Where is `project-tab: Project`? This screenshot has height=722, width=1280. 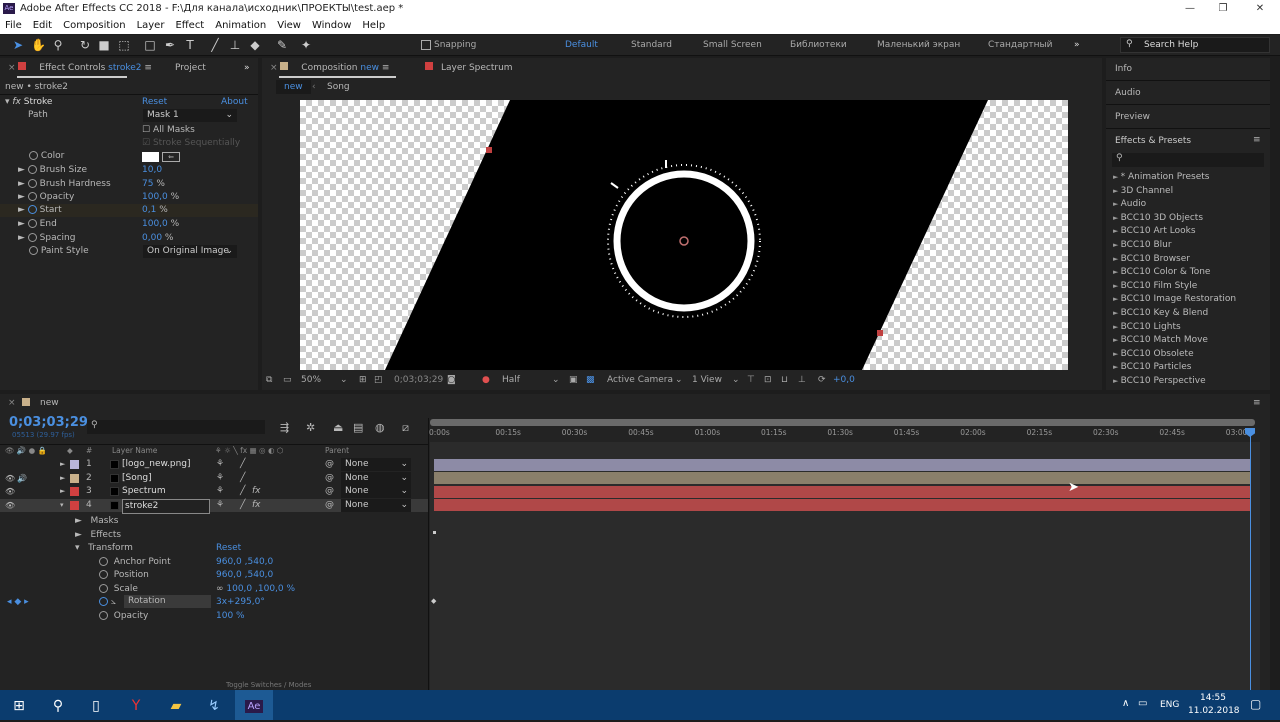
project-tab: Project is located at coordinates (190, 68).